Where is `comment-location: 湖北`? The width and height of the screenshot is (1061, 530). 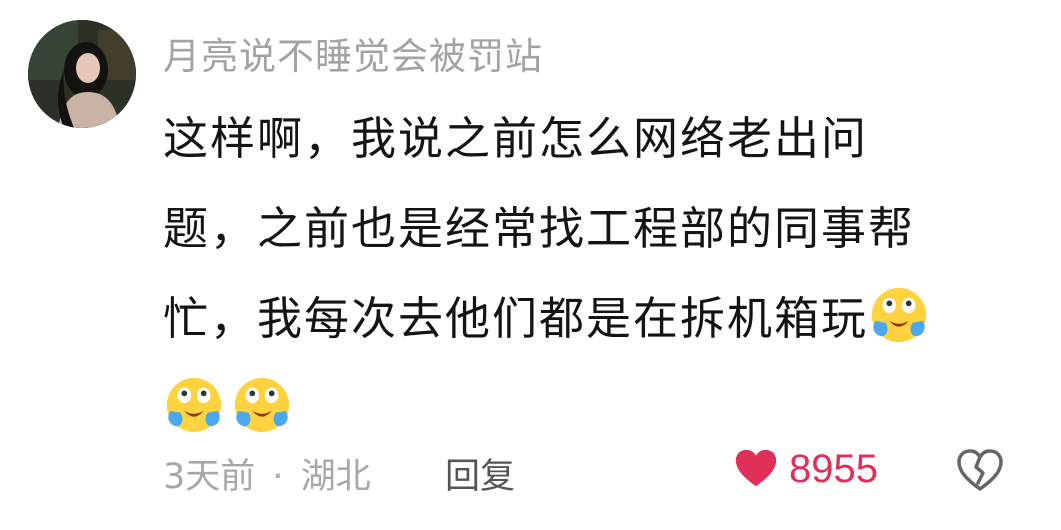 comment-location: 湖北 is located at coordinates (335, 477).